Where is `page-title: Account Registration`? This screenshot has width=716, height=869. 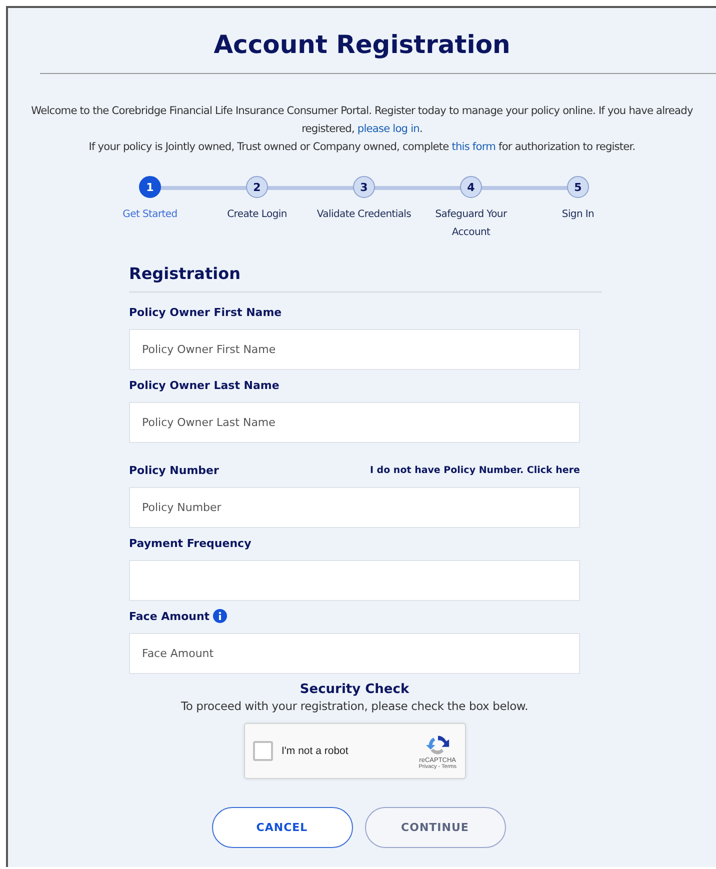
page-title: Account Registration is located at coordinates (362, 44).